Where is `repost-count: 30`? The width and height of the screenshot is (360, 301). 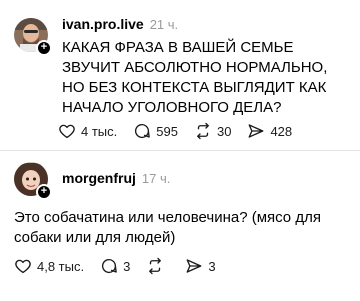
repost-count: 30 is located at coordinates (224, 131).